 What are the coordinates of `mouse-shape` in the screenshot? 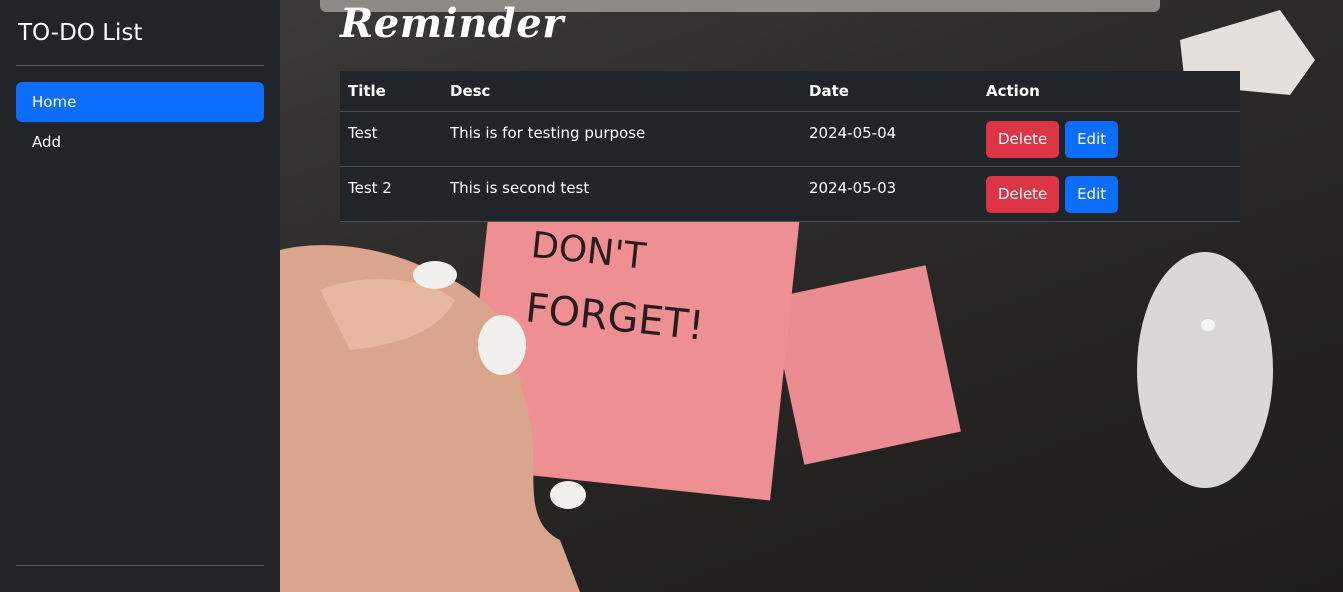 It's located at (1205, 370).